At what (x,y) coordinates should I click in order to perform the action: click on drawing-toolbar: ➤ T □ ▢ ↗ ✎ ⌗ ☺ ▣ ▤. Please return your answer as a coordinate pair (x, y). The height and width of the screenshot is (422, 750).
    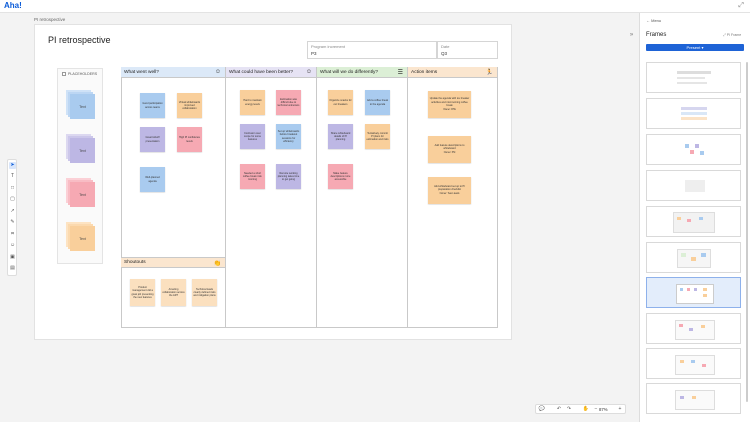
    Looking at the image, I should click on (12, 217).